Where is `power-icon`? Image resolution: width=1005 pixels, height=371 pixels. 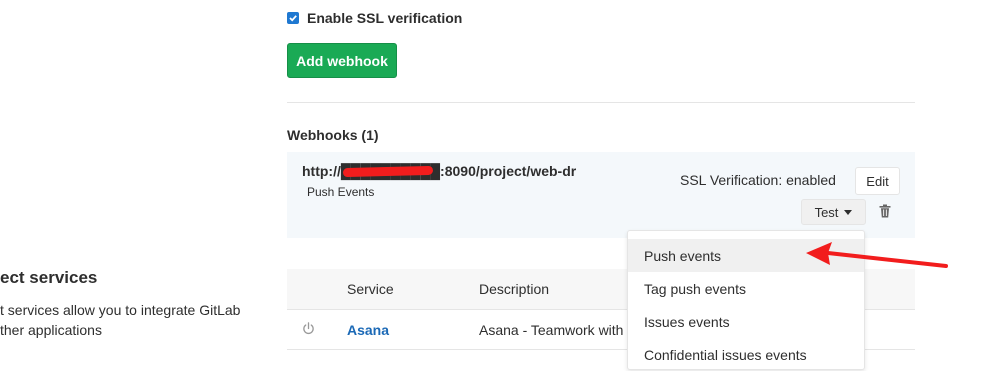 power-icon is located at coordinates (308, 328).